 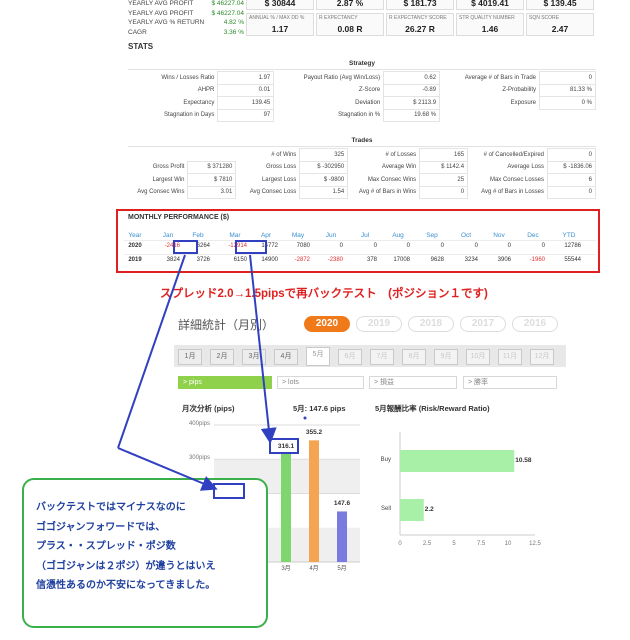 I want to click on arrow-jan-end, so click(x=167, y=469).